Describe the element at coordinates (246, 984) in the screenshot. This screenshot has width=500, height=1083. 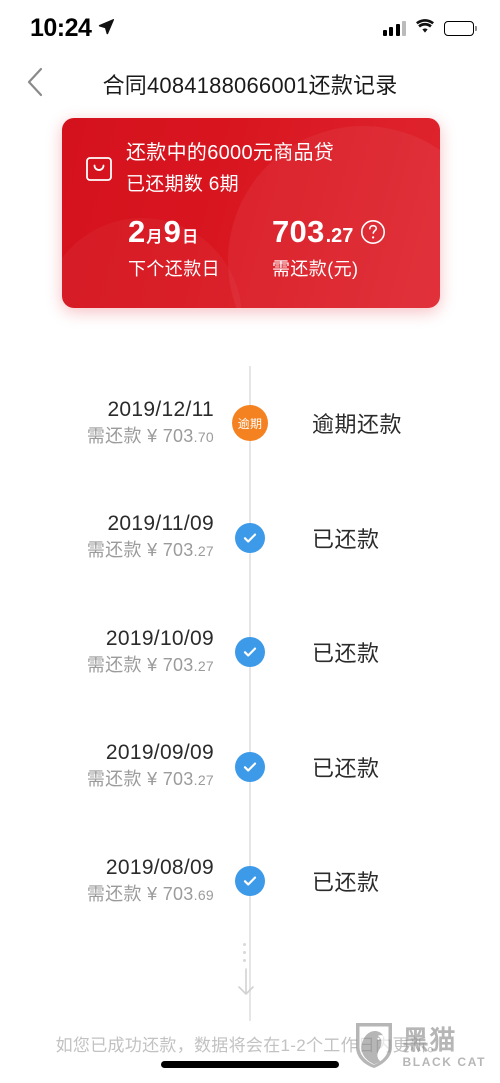
I see `arrow-down-icon` at that location.